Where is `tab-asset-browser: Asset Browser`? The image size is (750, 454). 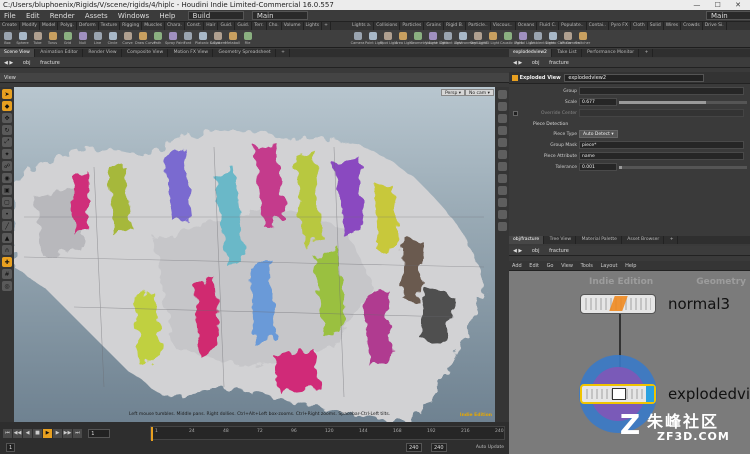
tab-asset-browser: Asset Browser is located at coordinates (644, 240).